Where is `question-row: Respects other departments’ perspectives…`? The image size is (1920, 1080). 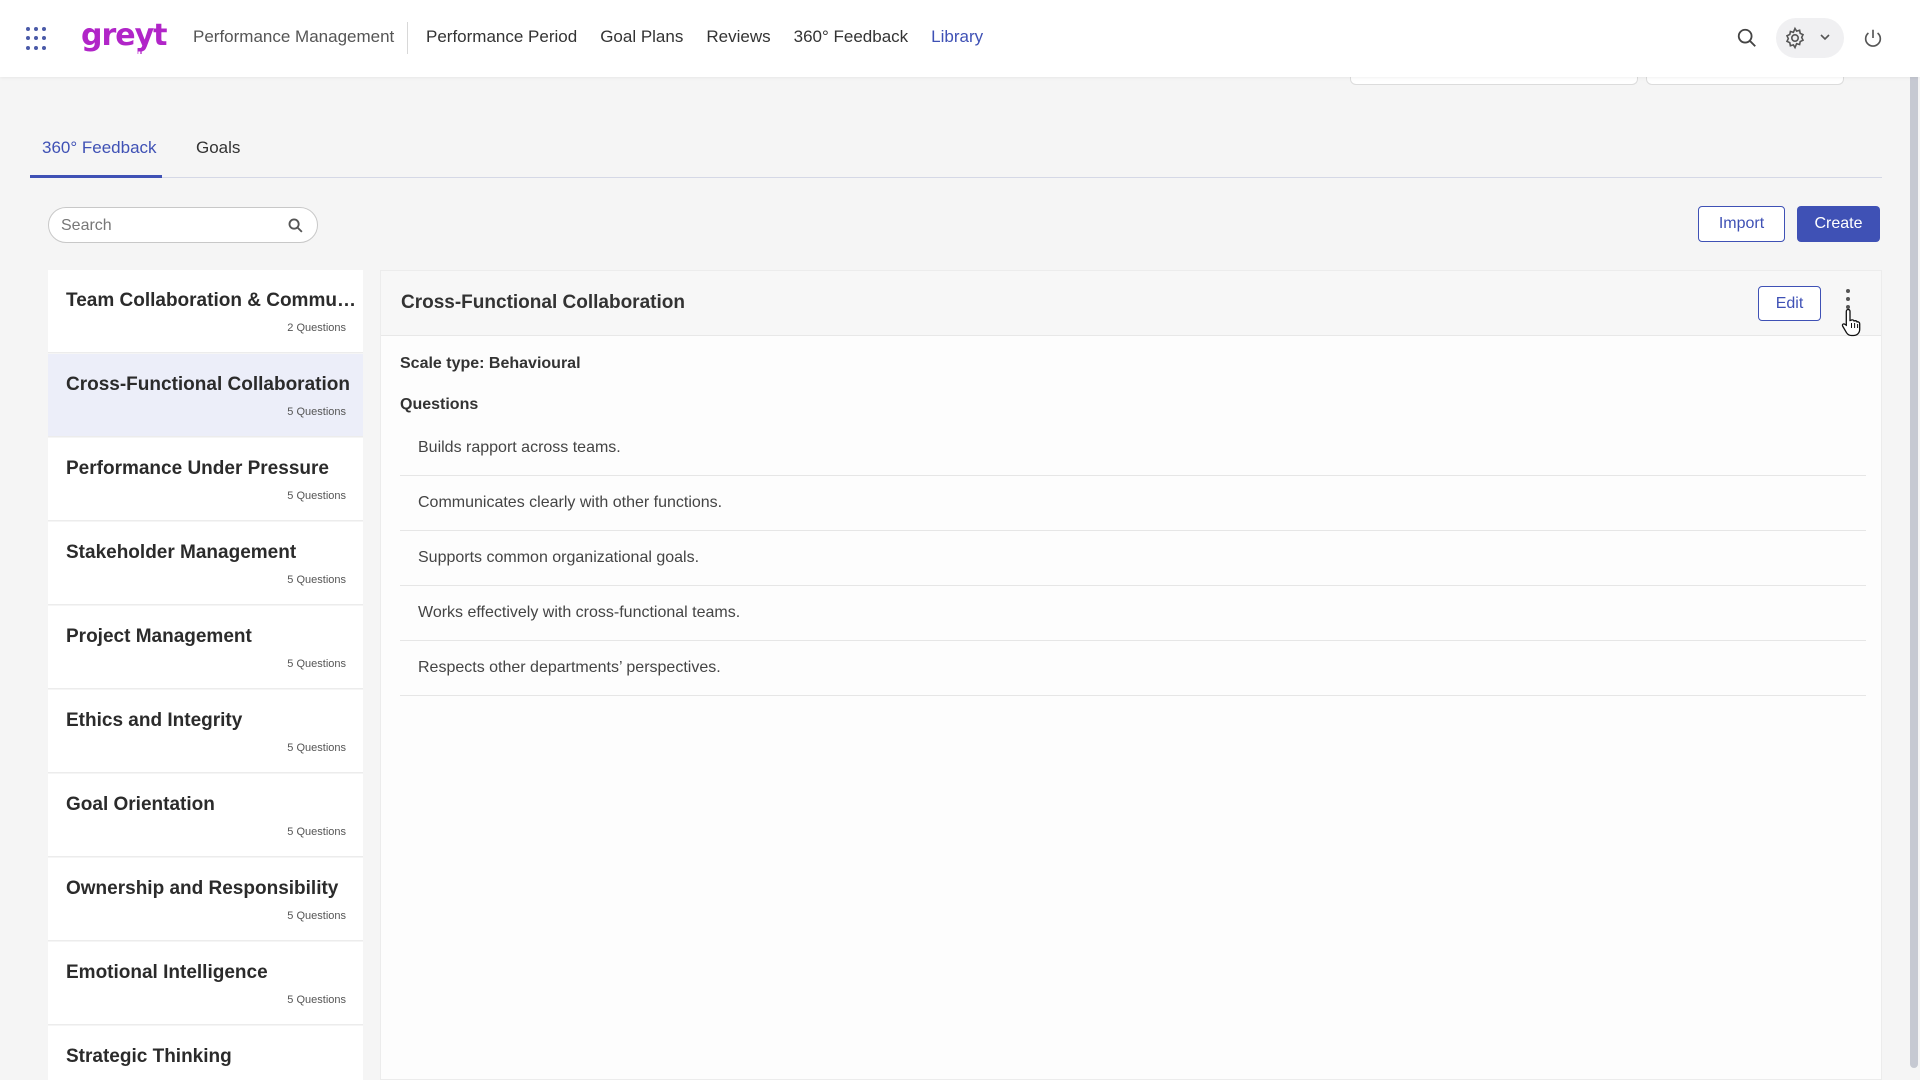
question-row: Respects other departments’ perspectives… is located at coordinates (1133, 668).